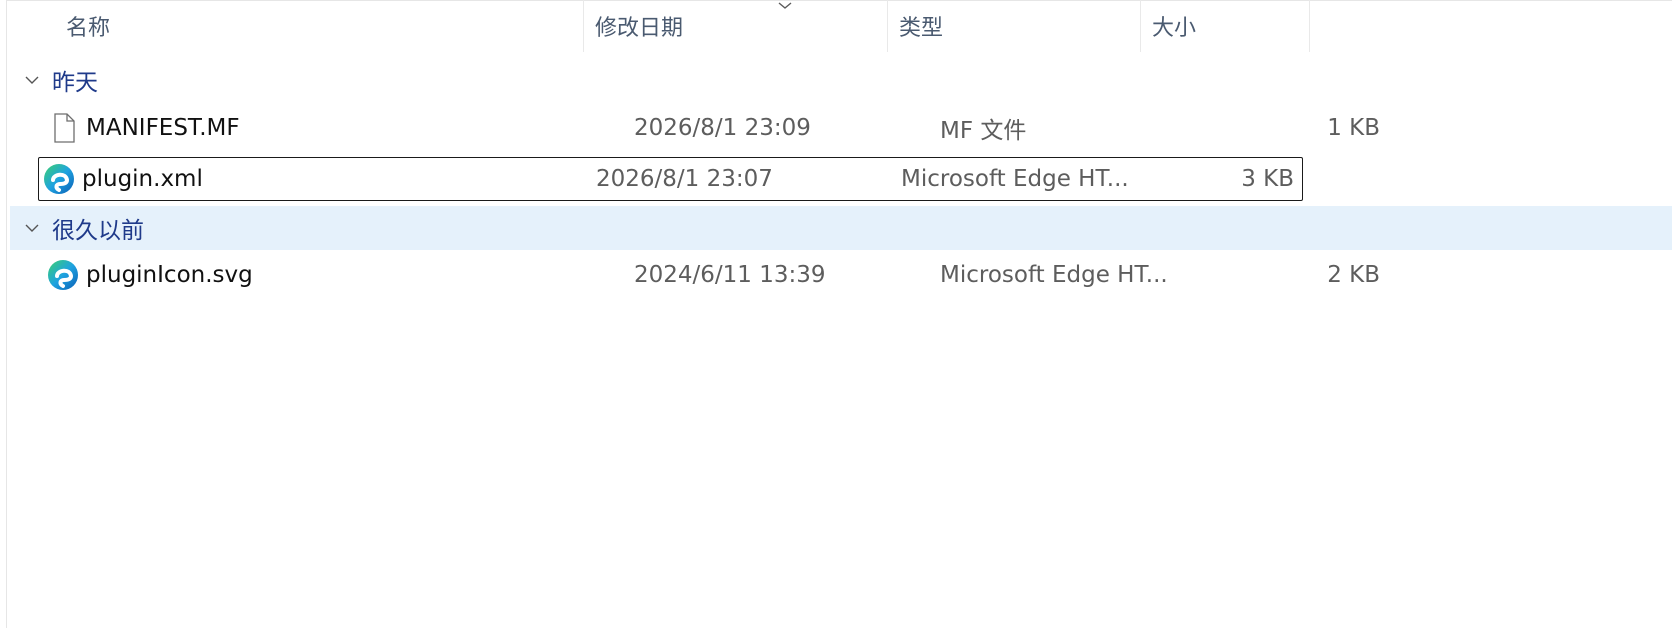  I want to click on column-header-size-label: 大小, so click(1174, 28).